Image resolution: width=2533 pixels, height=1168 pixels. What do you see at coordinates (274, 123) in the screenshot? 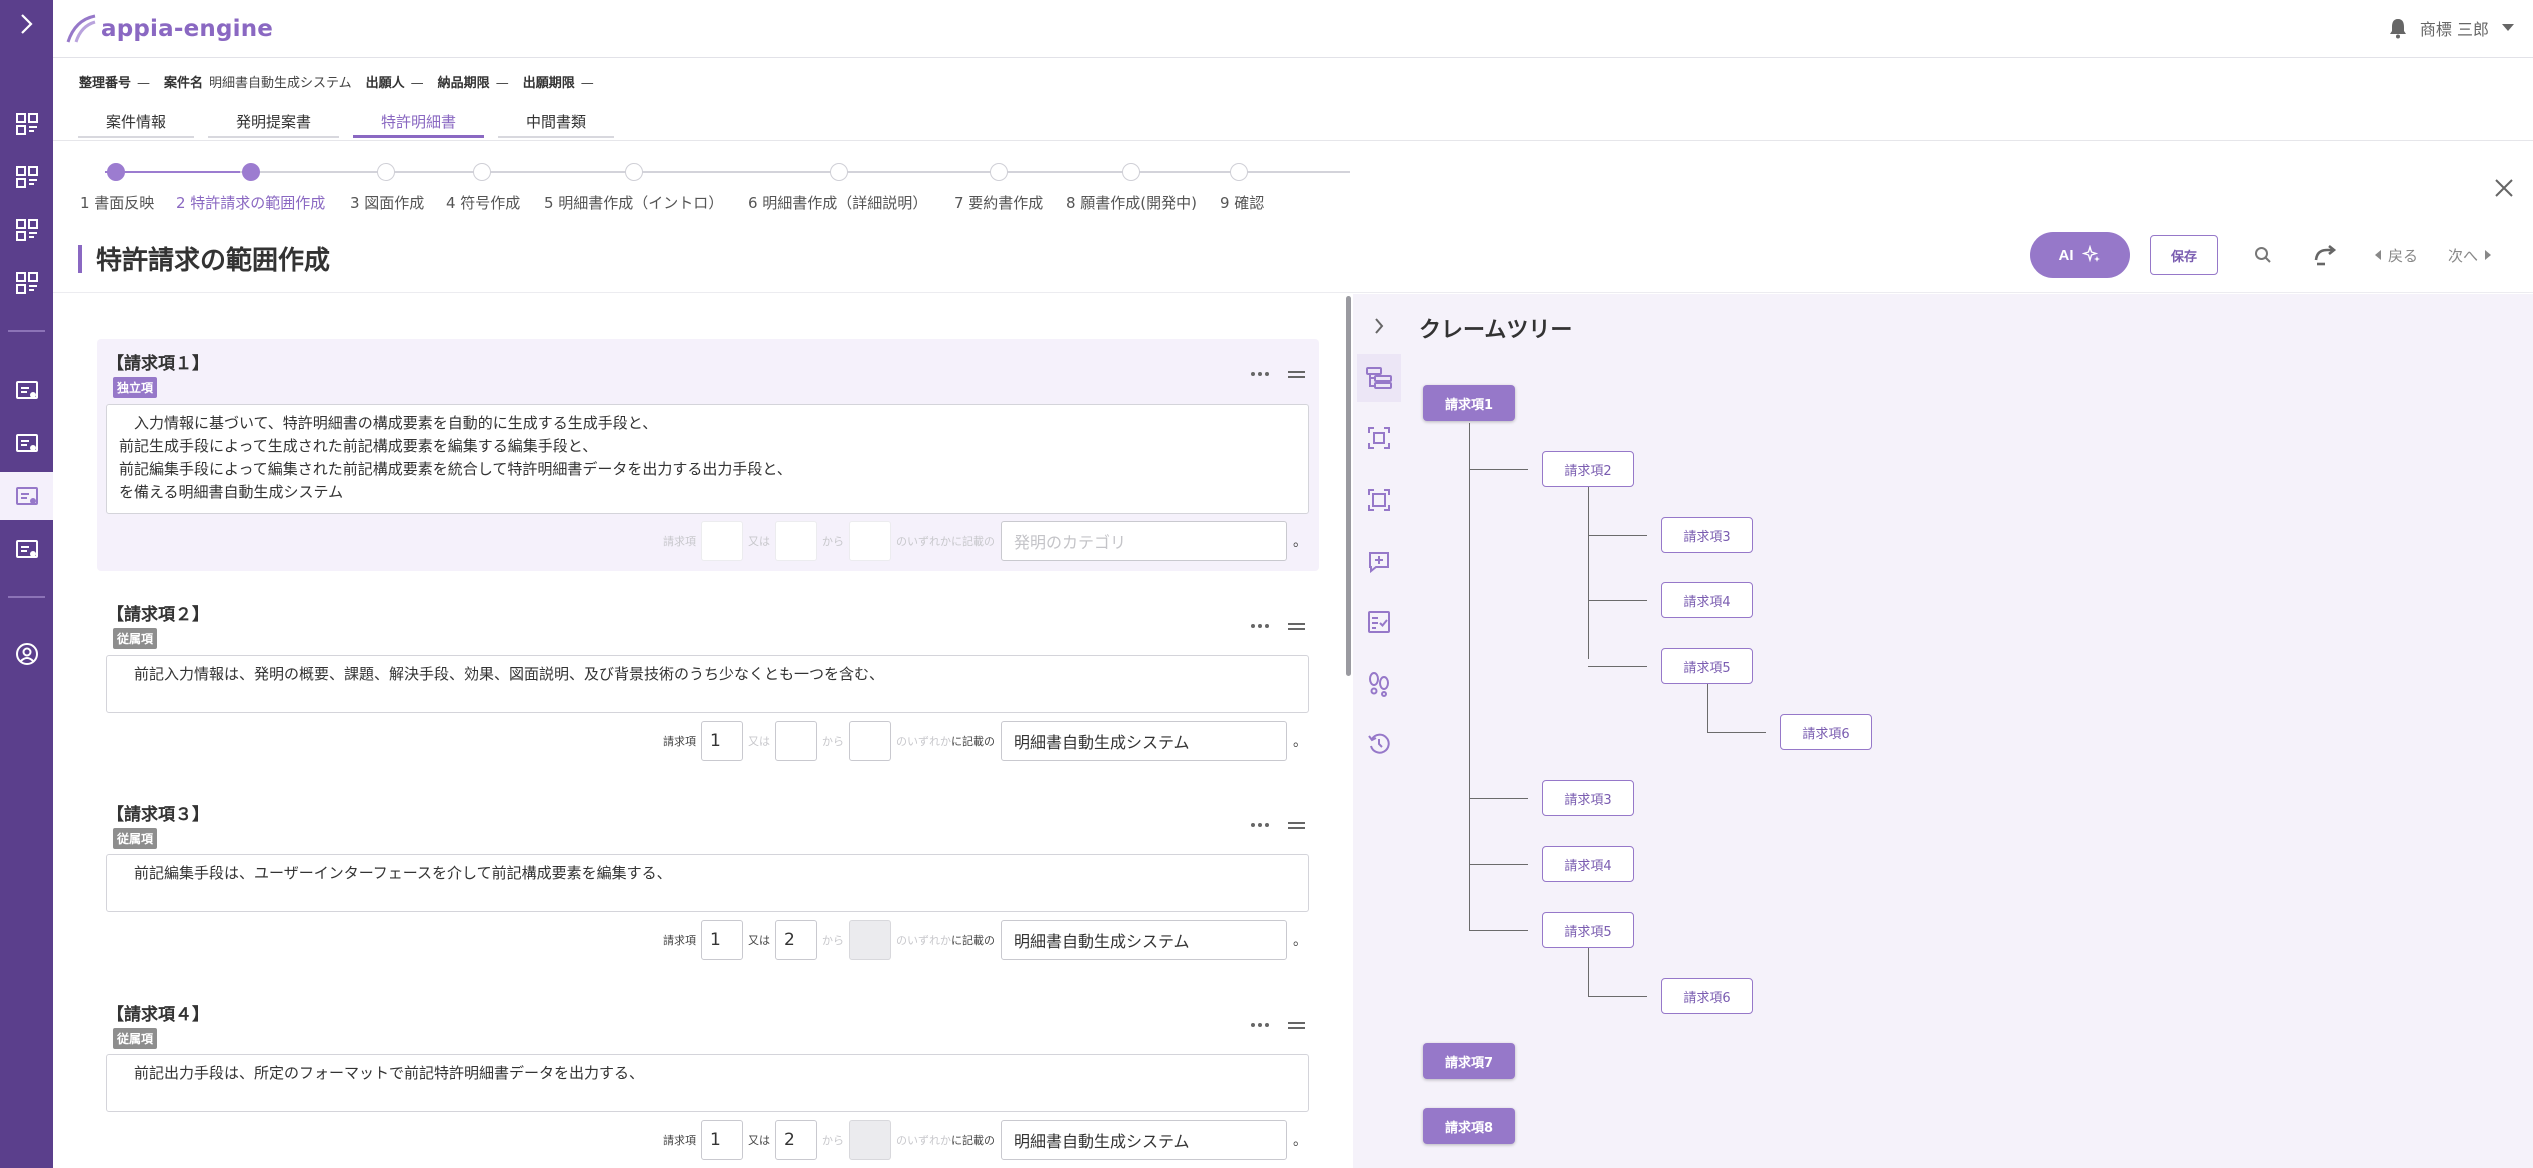
I see `tab-invention-proposal: 発明提案書` at bounding box center [274, 123].